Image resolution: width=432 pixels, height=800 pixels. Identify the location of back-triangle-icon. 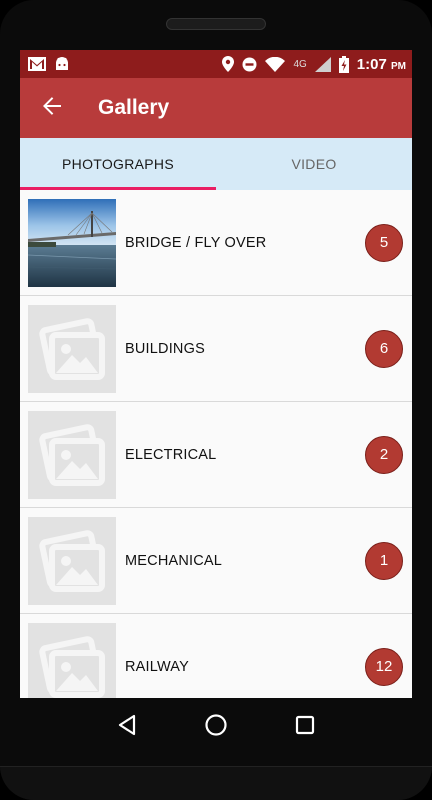
(127, 727).